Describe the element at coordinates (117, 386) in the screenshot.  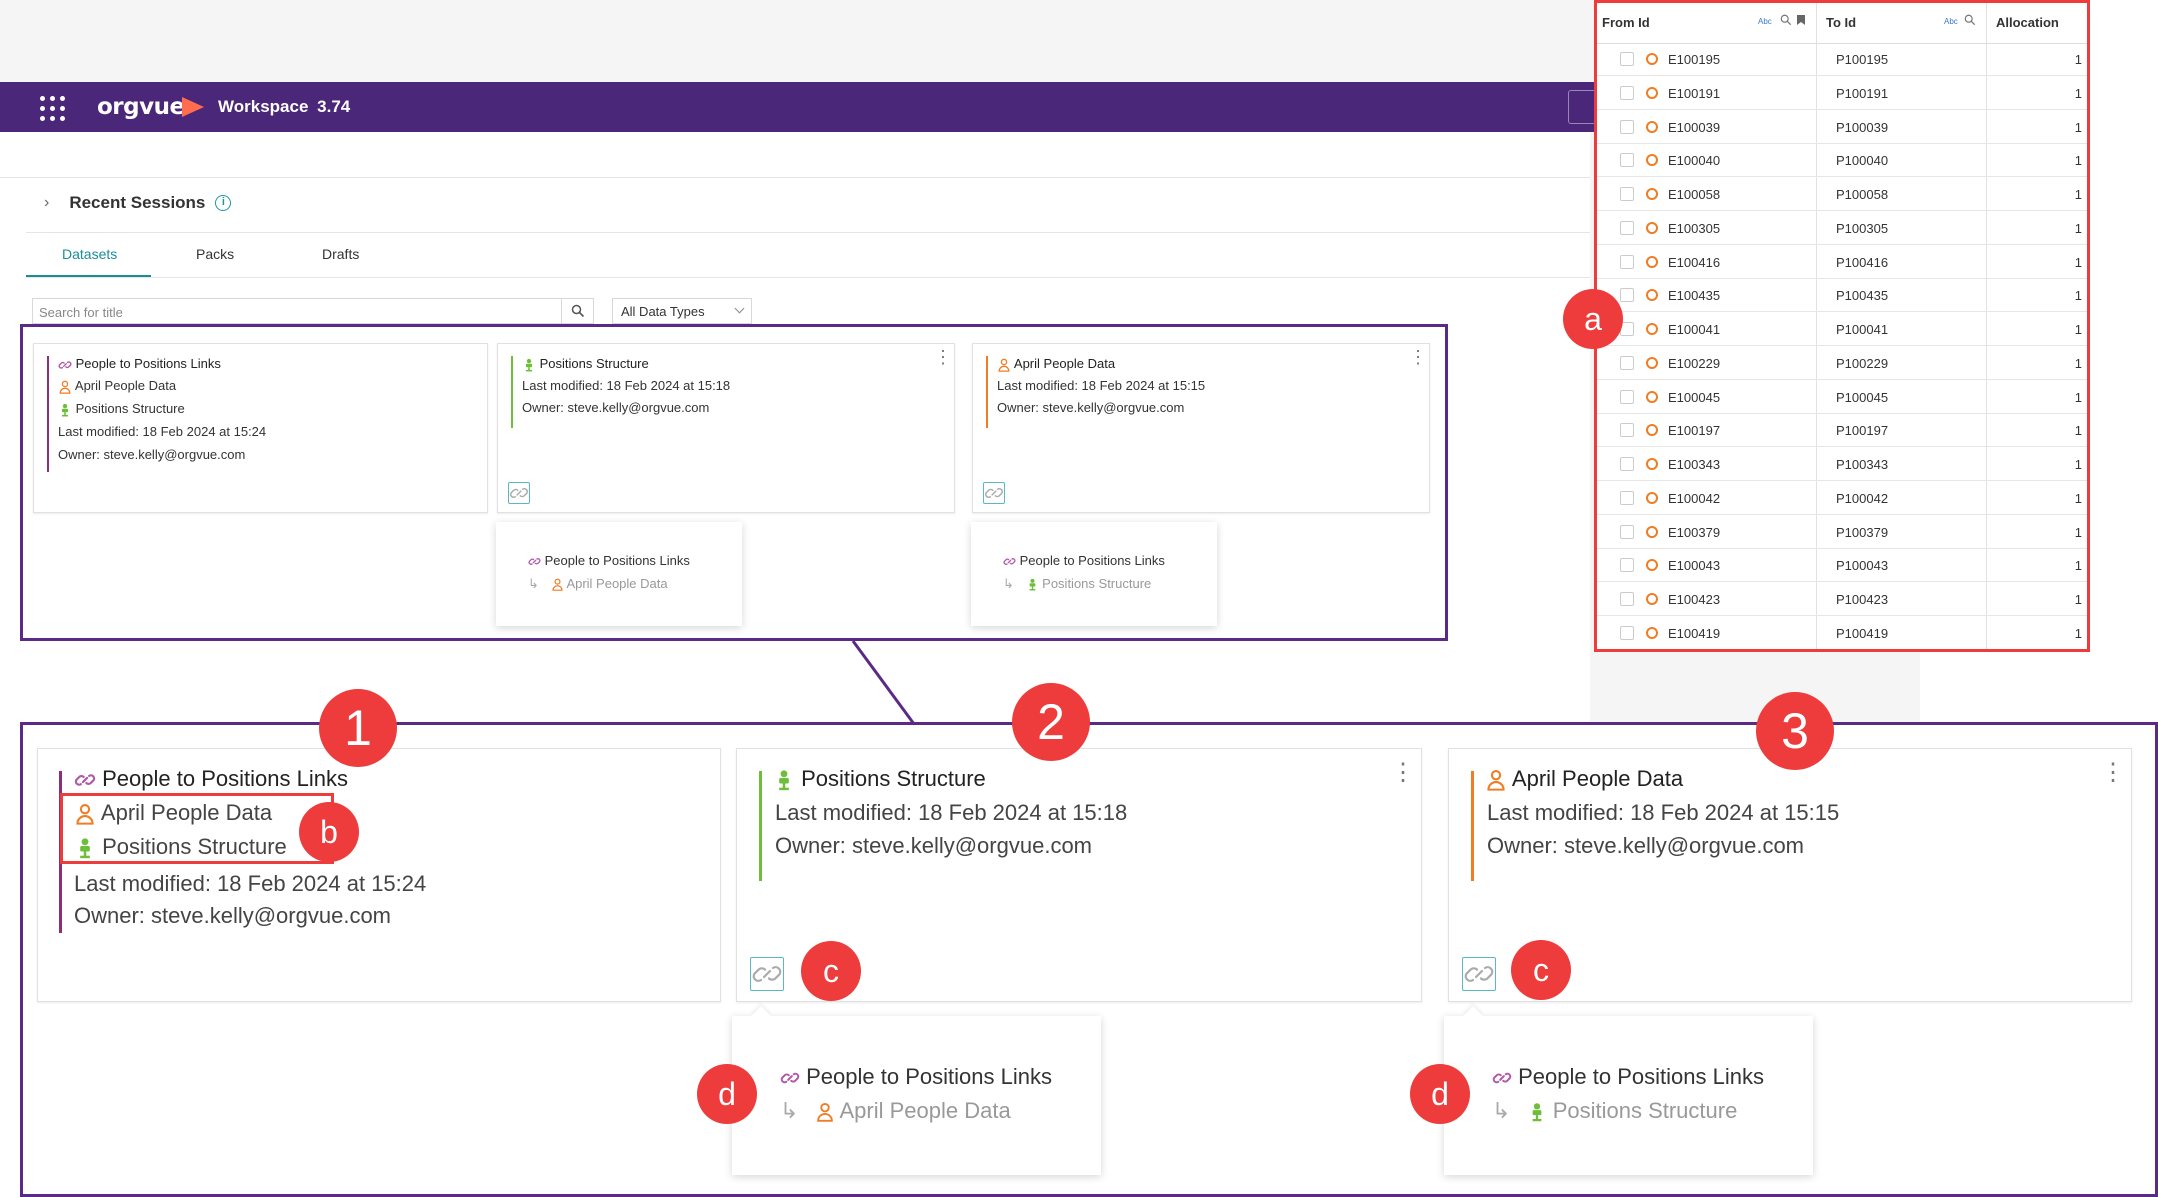
I see `card-sub-item: April People Data` at that location.